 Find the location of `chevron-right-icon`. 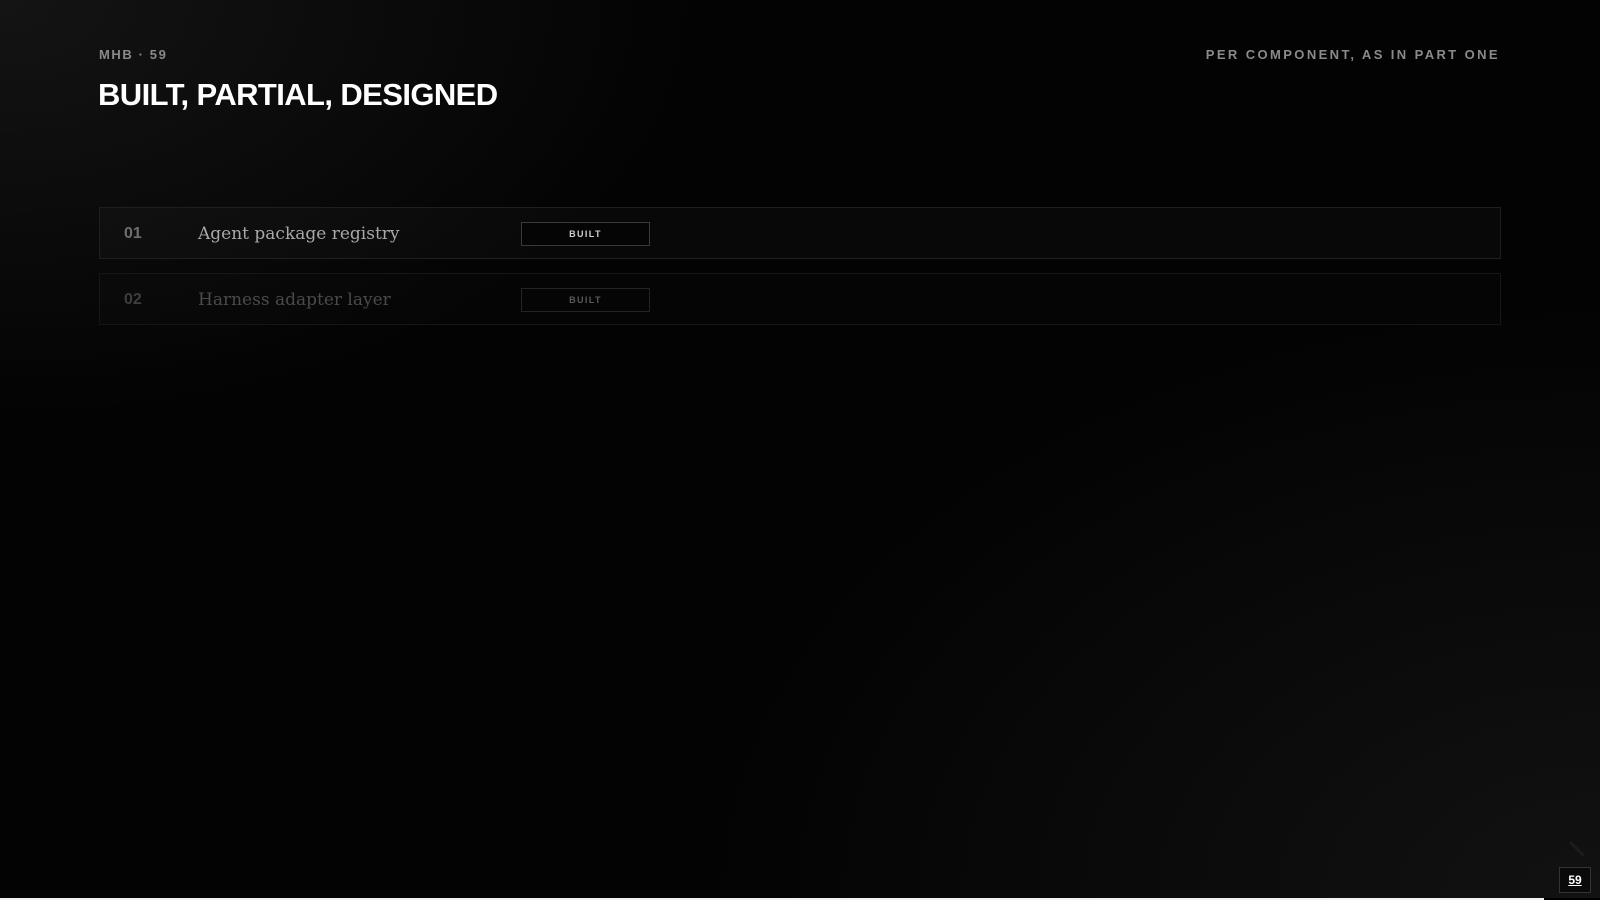

chevron-right-icon is located at coordinates (1577, 851).